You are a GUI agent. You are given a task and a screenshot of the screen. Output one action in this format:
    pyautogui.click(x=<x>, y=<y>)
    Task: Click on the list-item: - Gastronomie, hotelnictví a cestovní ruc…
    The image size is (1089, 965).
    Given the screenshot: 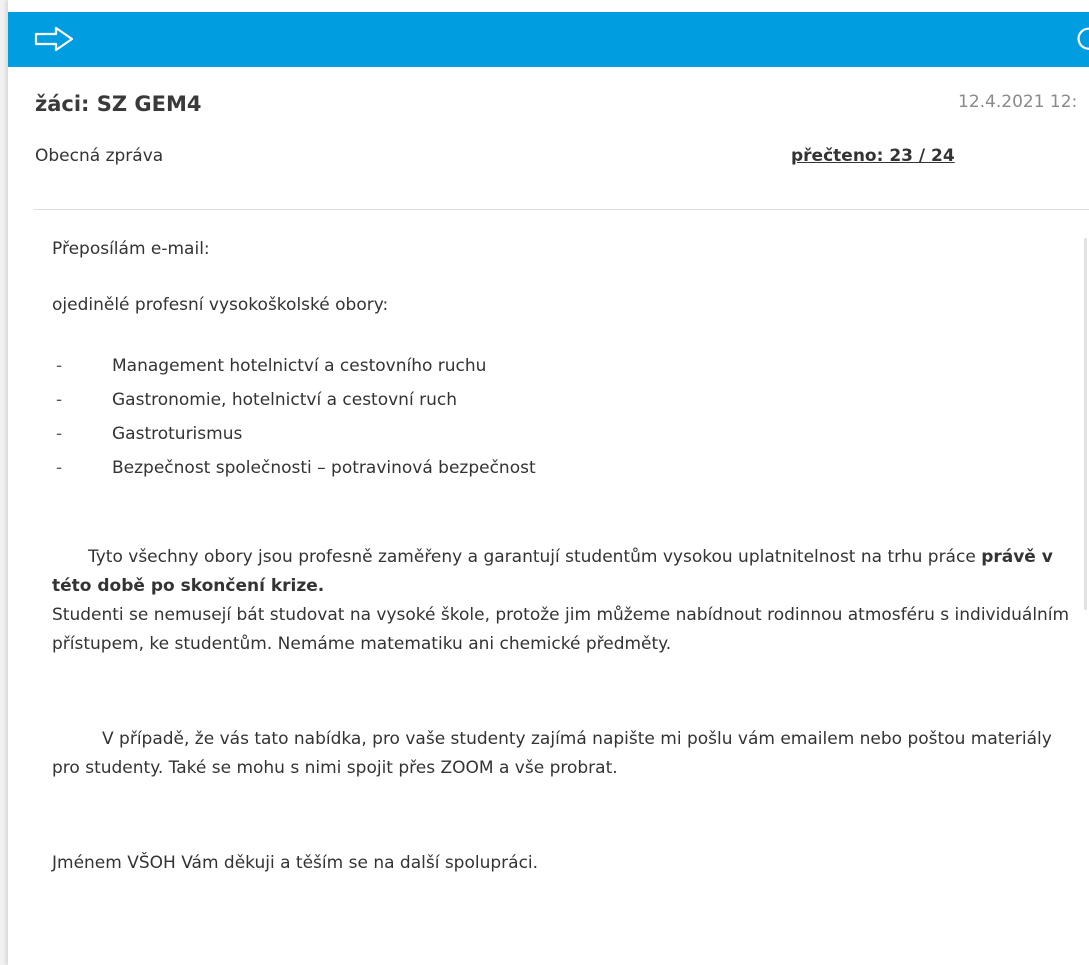 What is the action you would take?
    pyautogui.click(x=562, y=400)
    